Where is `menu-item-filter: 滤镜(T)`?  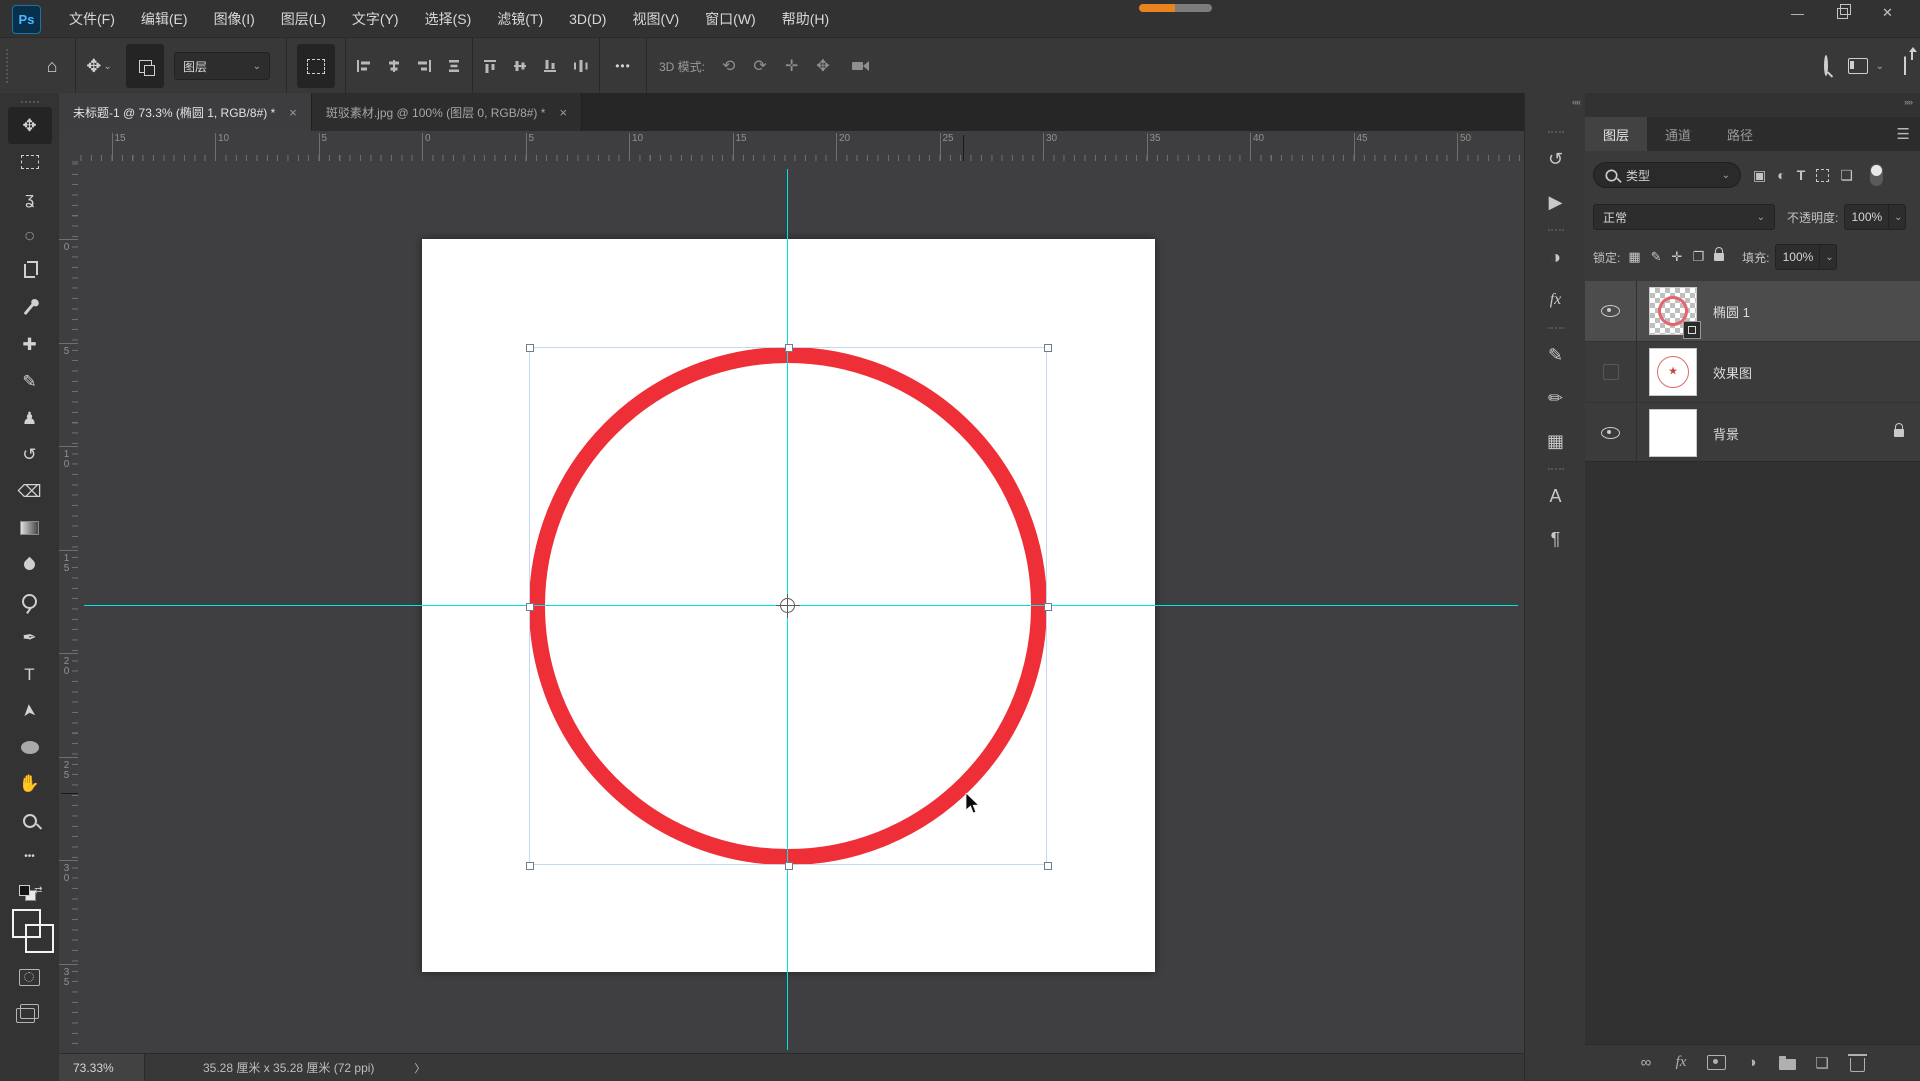 menu-item-filter: 滤镜(T) is located at coordinates (520, 18).